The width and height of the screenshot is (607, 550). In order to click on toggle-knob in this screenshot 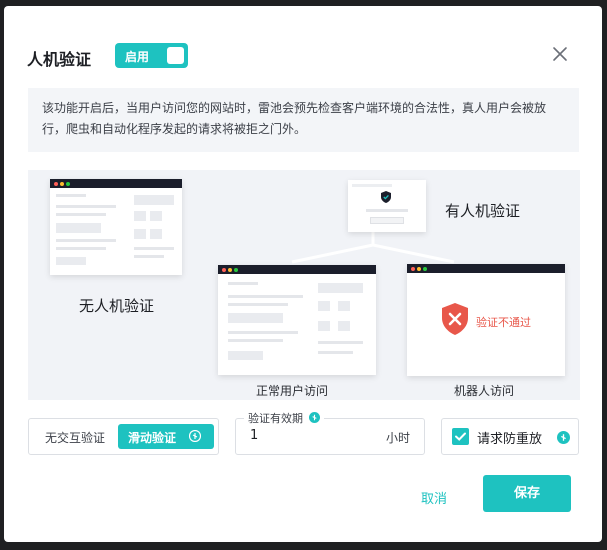, I will do `click(175, 55)`.